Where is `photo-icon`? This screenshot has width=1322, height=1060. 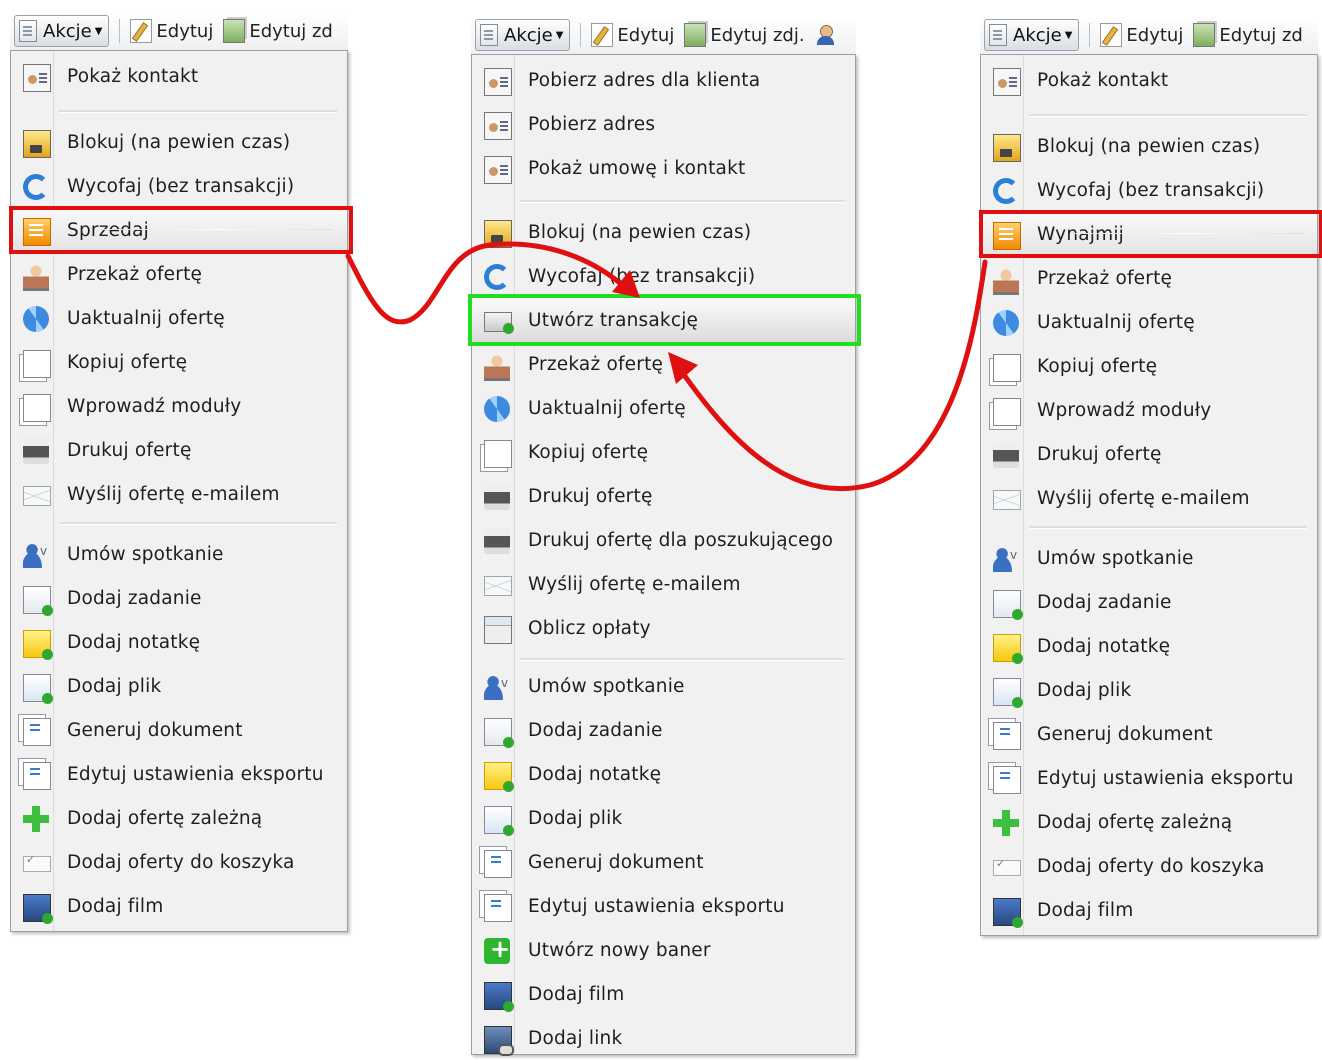
photo-icon is located at coordinates (695, 35).